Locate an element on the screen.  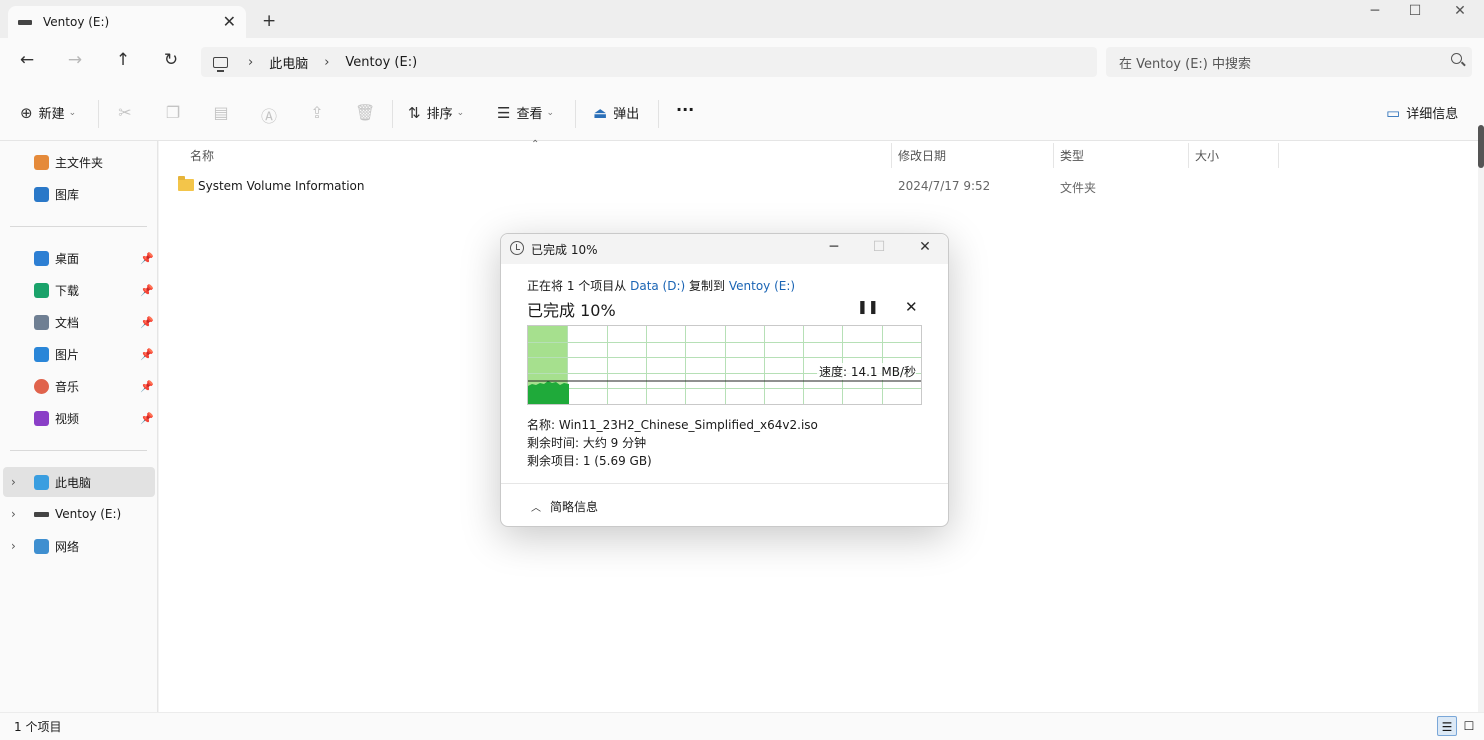
copy-icon: ❐ is located at coordinates (173, 112).